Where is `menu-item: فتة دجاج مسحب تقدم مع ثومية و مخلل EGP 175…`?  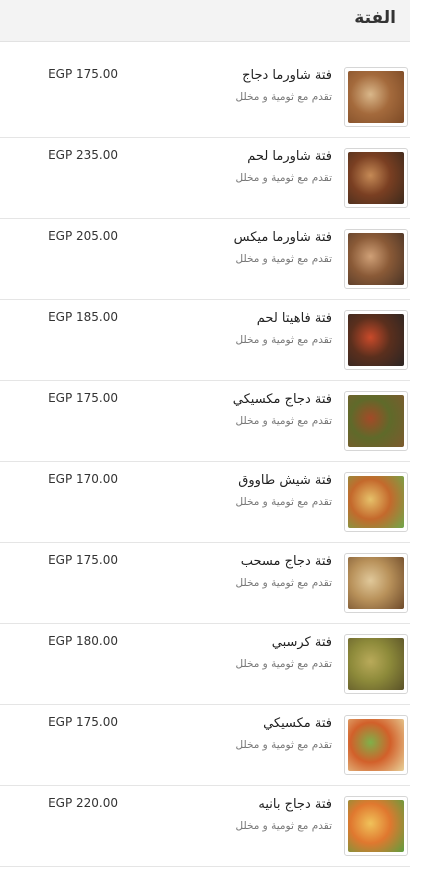
menu-item: فتة دجاج مسحب تقدم مع ثومية و مخلل EGP 175… is located at coordinates (205, 583).